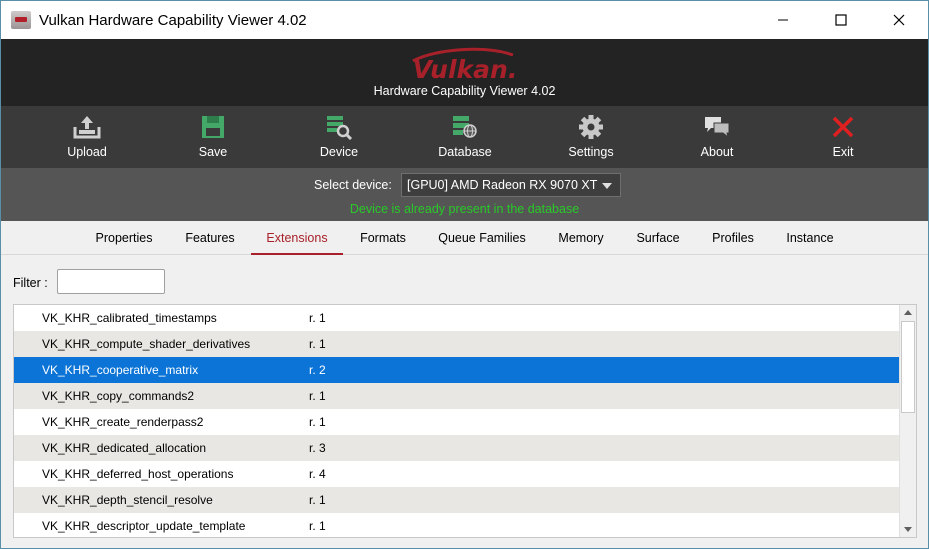  I want to click on extension-name: VK_KHR_descriptor_update_template, so click(144, 526).